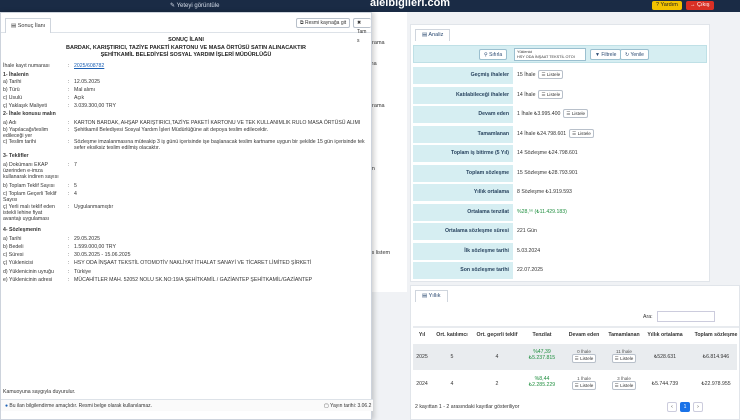 This screenshot has width=740, height=420. What do you see at coordinates (326, 406) in the screenshot?
I see `calendar-icon: ▢` at bounding box center [326, 406].